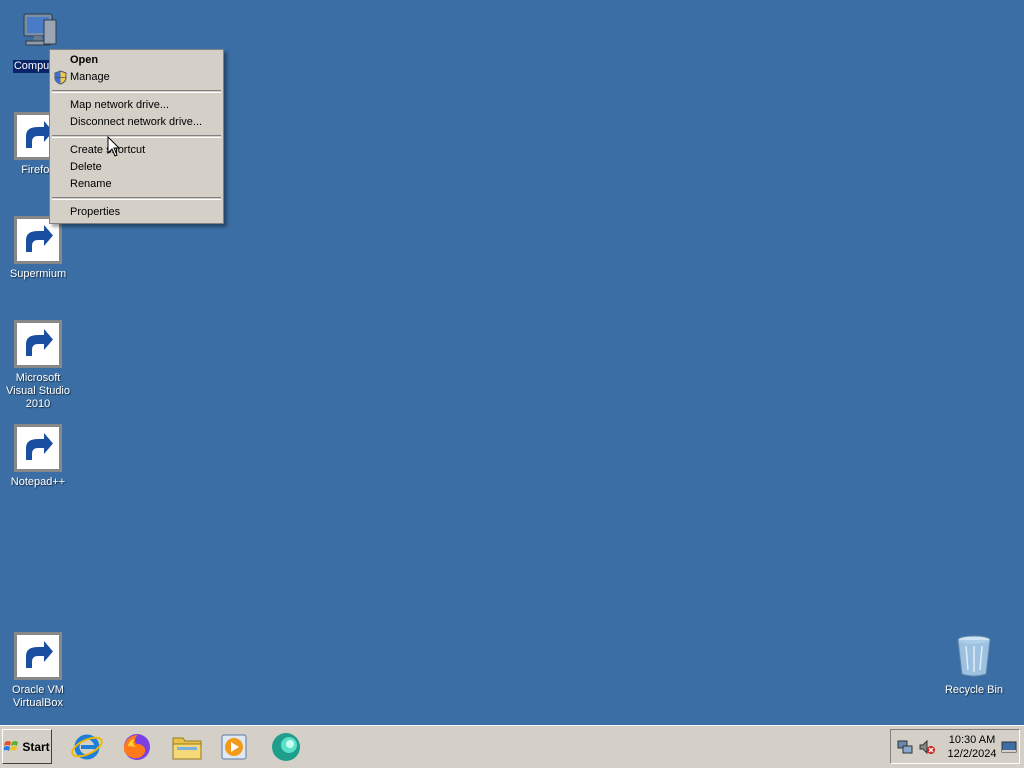 This screenshot has width=1024, height=768. What do you see at coordinates (136, 77) in the screenshot?
I see `menu-item-manage: Manage` at bounding box center [136, 77].